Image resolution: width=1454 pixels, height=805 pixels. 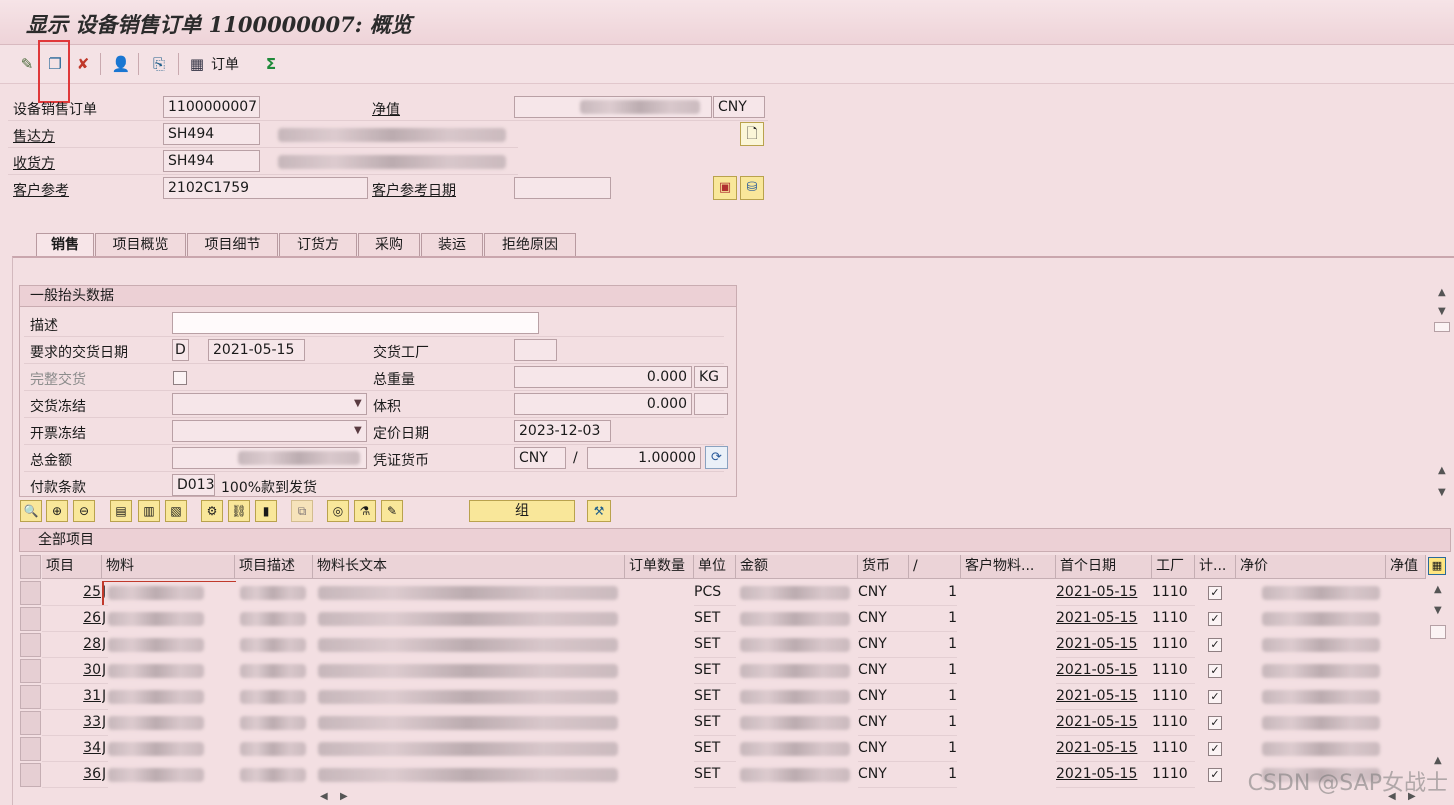 I want to click on total-weight-field: 0.000, so click(x=603, y=377).